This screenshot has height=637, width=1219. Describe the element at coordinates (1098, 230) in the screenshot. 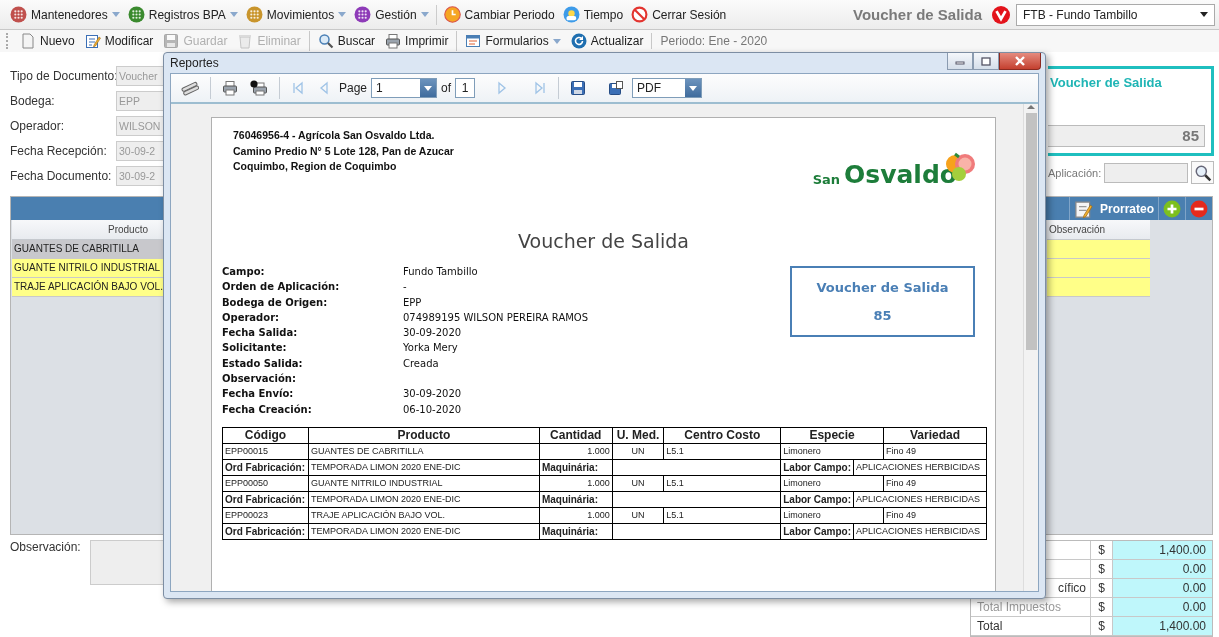

I see `column-header: Observación` at that location.